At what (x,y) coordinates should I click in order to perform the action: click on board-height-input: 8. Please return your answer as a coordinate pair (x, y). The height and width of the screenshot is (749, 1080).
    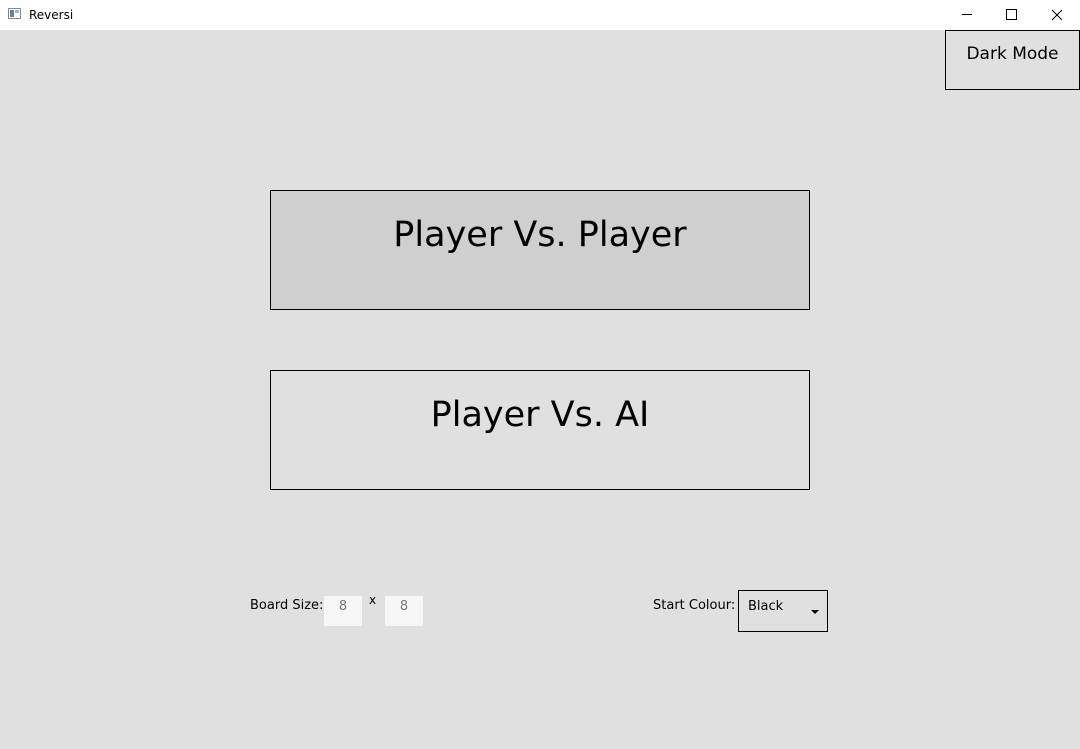
    Looking at the image, I should click on (404, 611).